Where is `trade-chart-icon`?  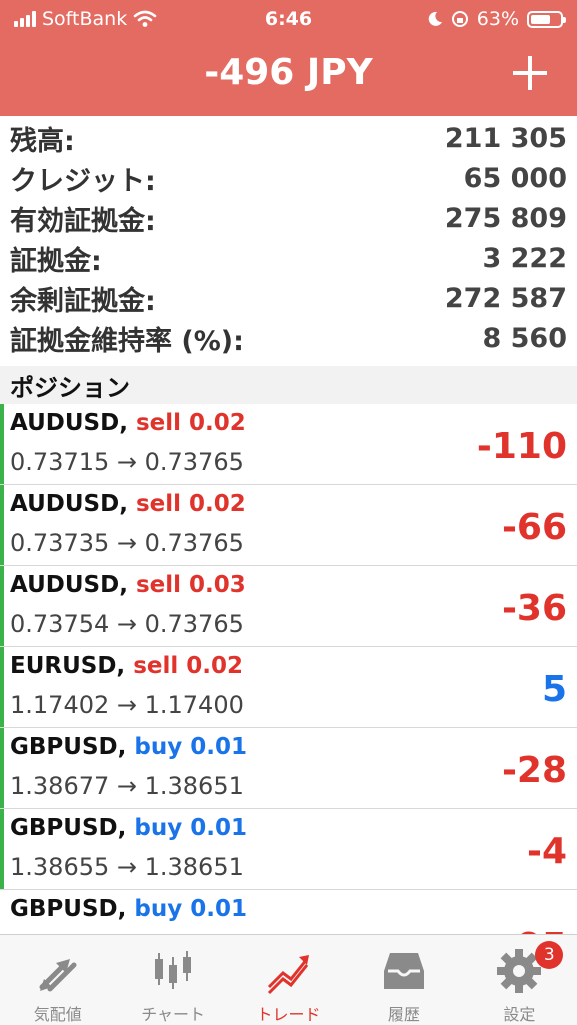 trade-chart-icon is located at coordinates (288, 975).